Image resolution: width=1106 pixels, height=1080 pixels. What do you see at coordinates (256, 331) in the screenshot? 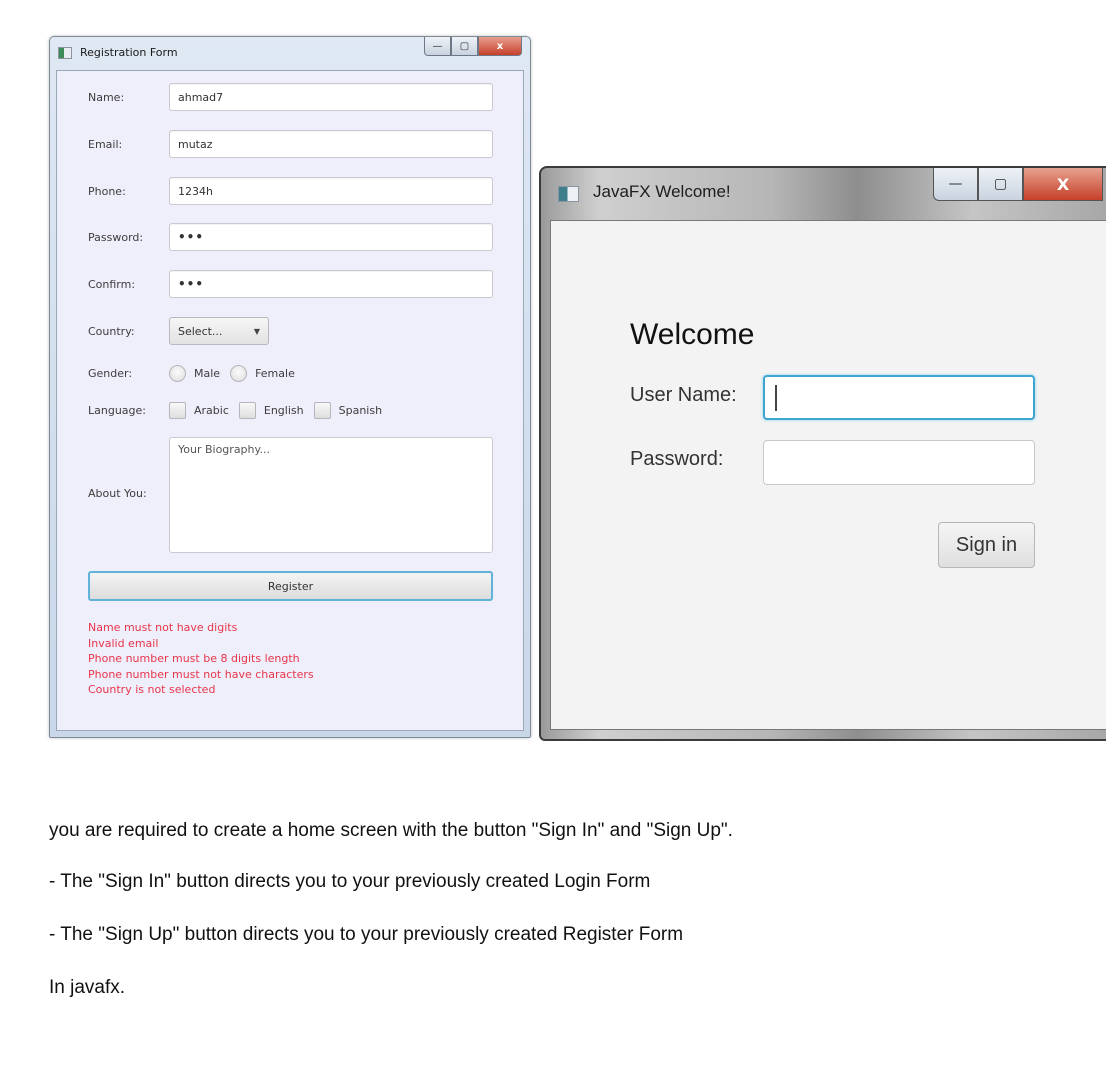
I see `chevron-down-icon: ▼` at bounding box center [256, 331].